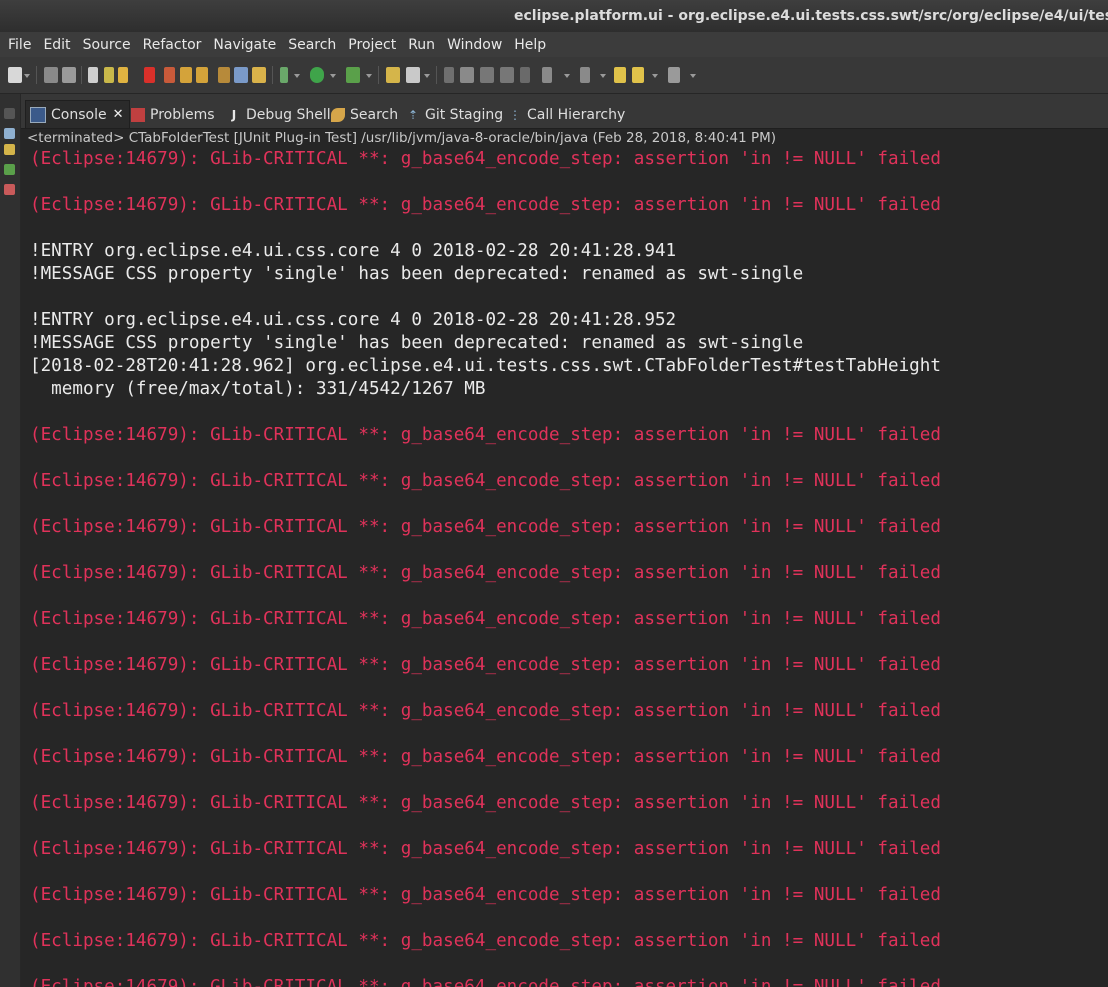 The width and height of the screenshot is (1108, 987). Describe the element at coordinates (93, 75) in the screenshot. I see `skip-breakpoints-icon` at that location.